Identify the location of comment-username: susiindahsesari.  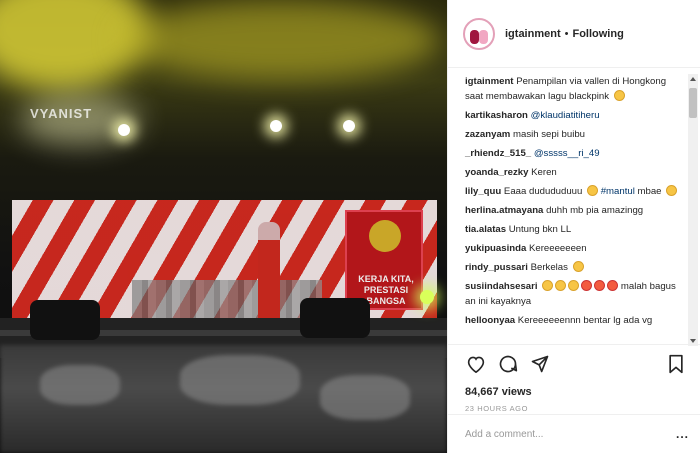
(501, 286).